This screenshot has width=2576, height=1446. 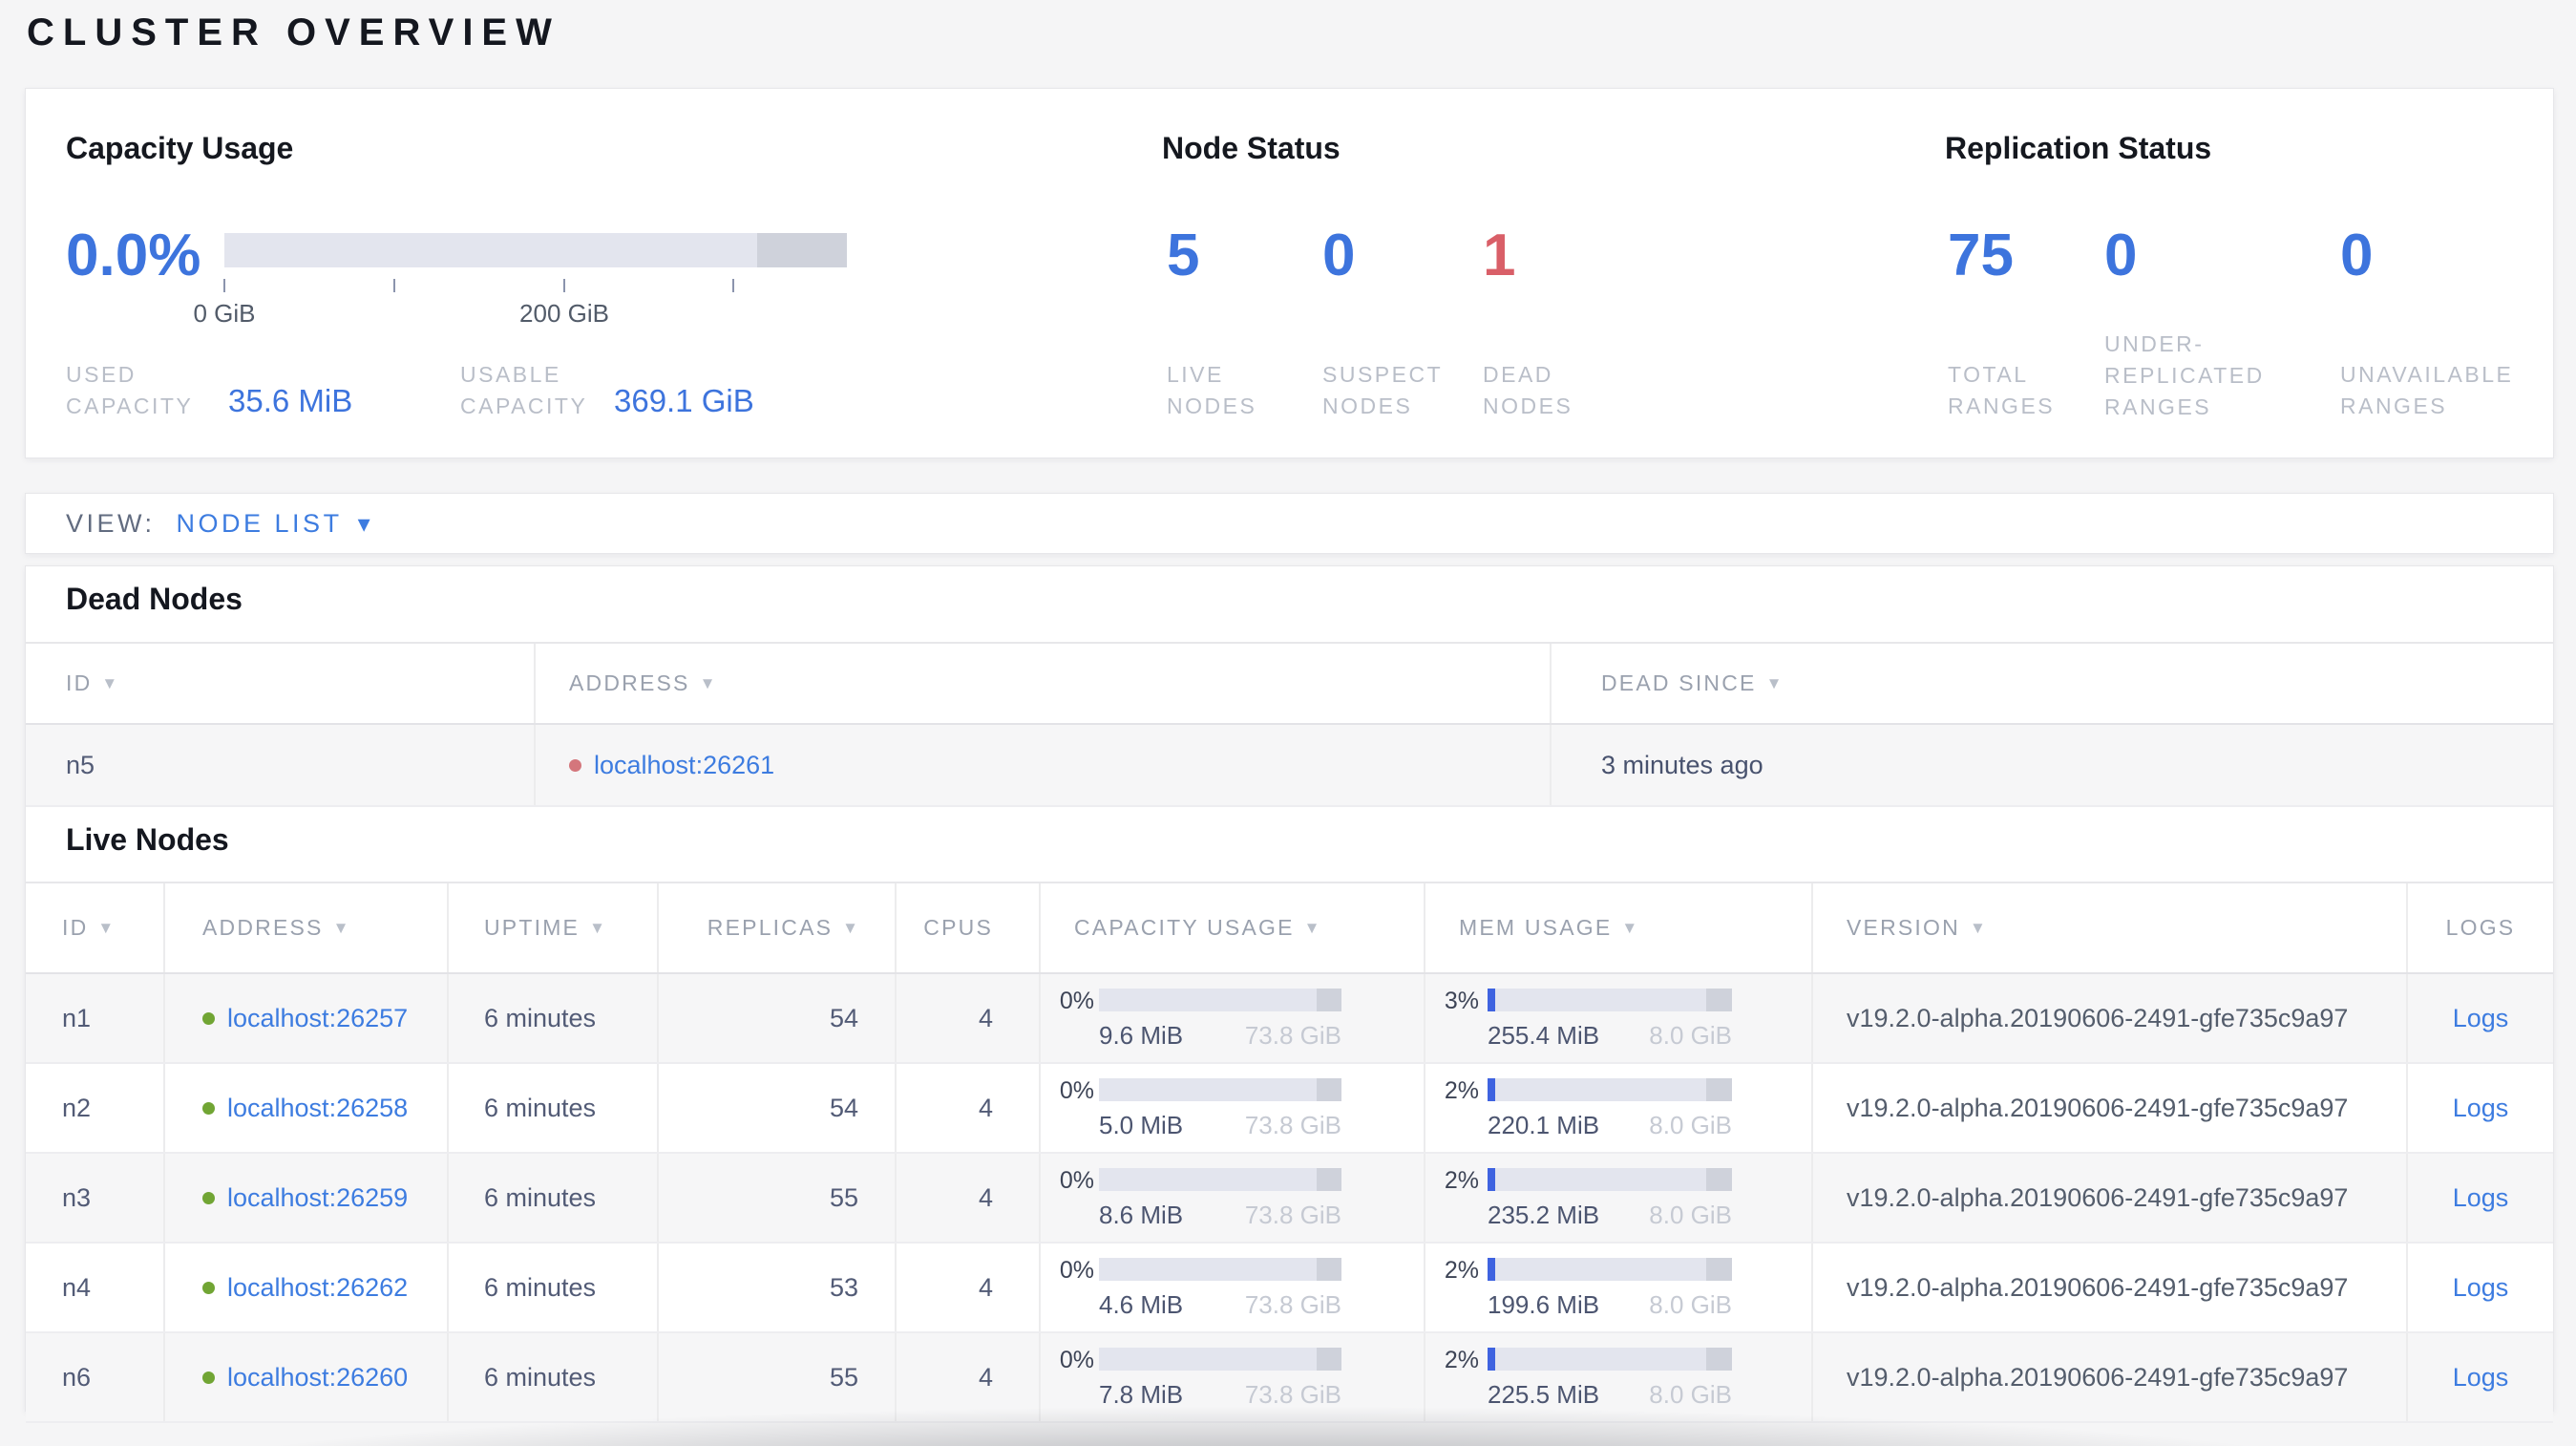 What do you see at coordinates (1499, 256) in the screenshot?
I see `dead-nodes-count: 1` at bounding box center [1499, 256].